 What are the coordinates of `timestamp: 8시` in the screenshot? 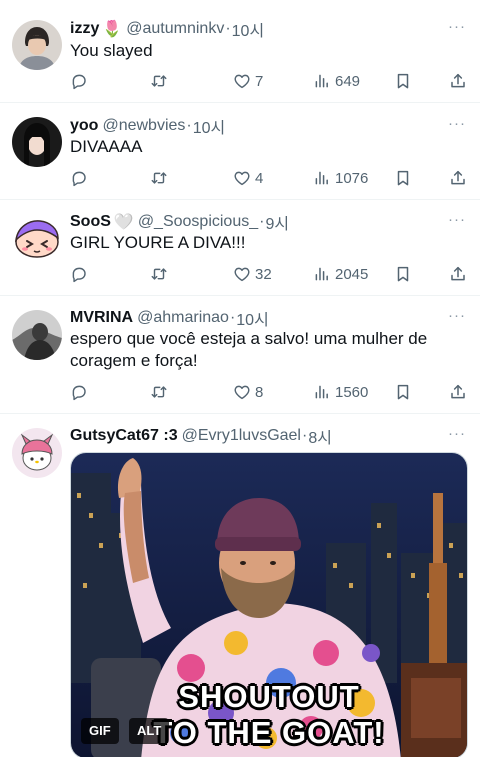 It's located at (320, 436).